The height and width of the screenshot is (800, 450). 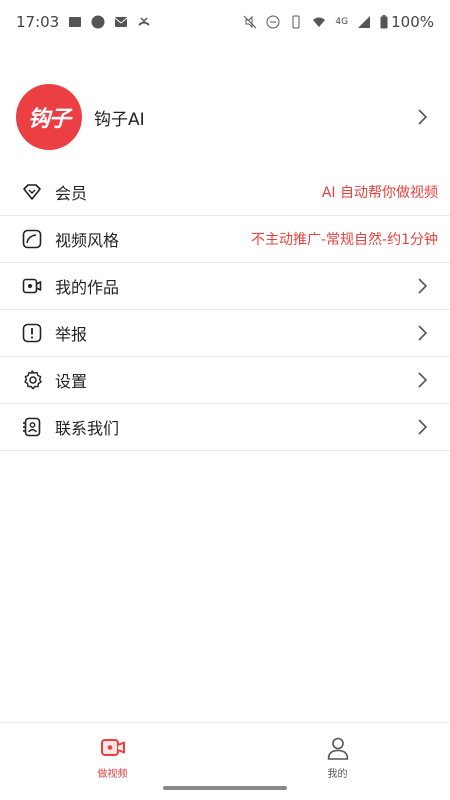 What do you see at coordinates (344, 240) in the screenshot?
I see `menu-value-video-style: 不主动推广-常规自然-约1分钟` at bounding box center [344, 240].